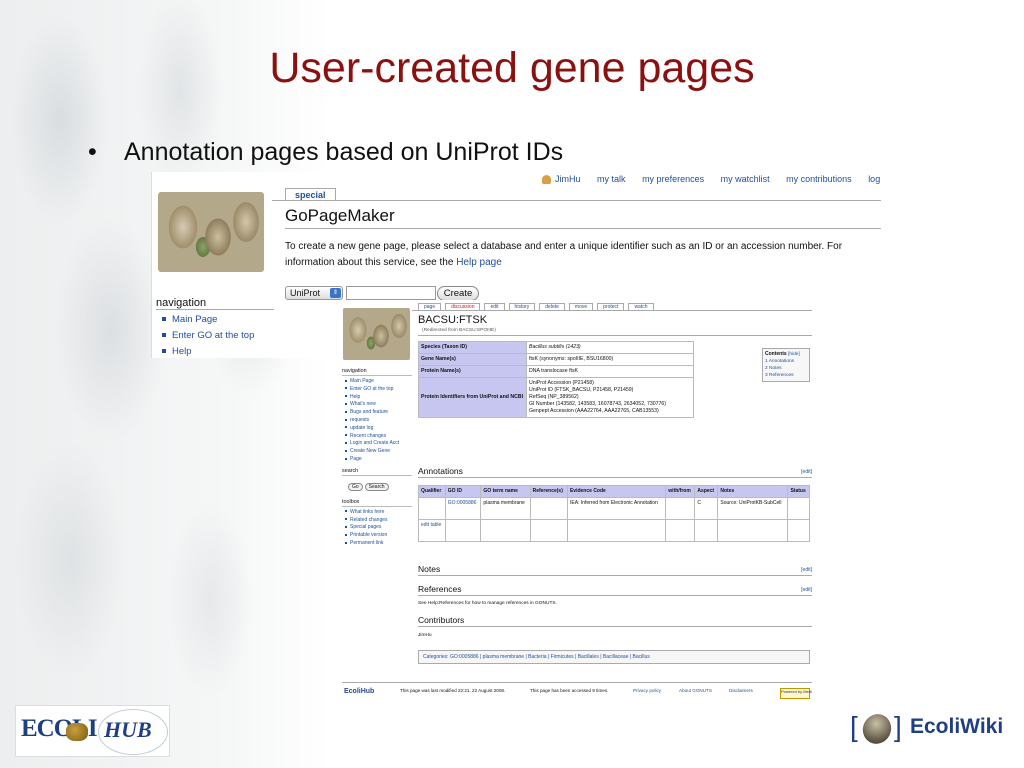 This screenshot has width=1024, height=768. Describe the element at coordinates (378, 452) in the screenshot. I see `nav-item: Create New Gene` at that location.